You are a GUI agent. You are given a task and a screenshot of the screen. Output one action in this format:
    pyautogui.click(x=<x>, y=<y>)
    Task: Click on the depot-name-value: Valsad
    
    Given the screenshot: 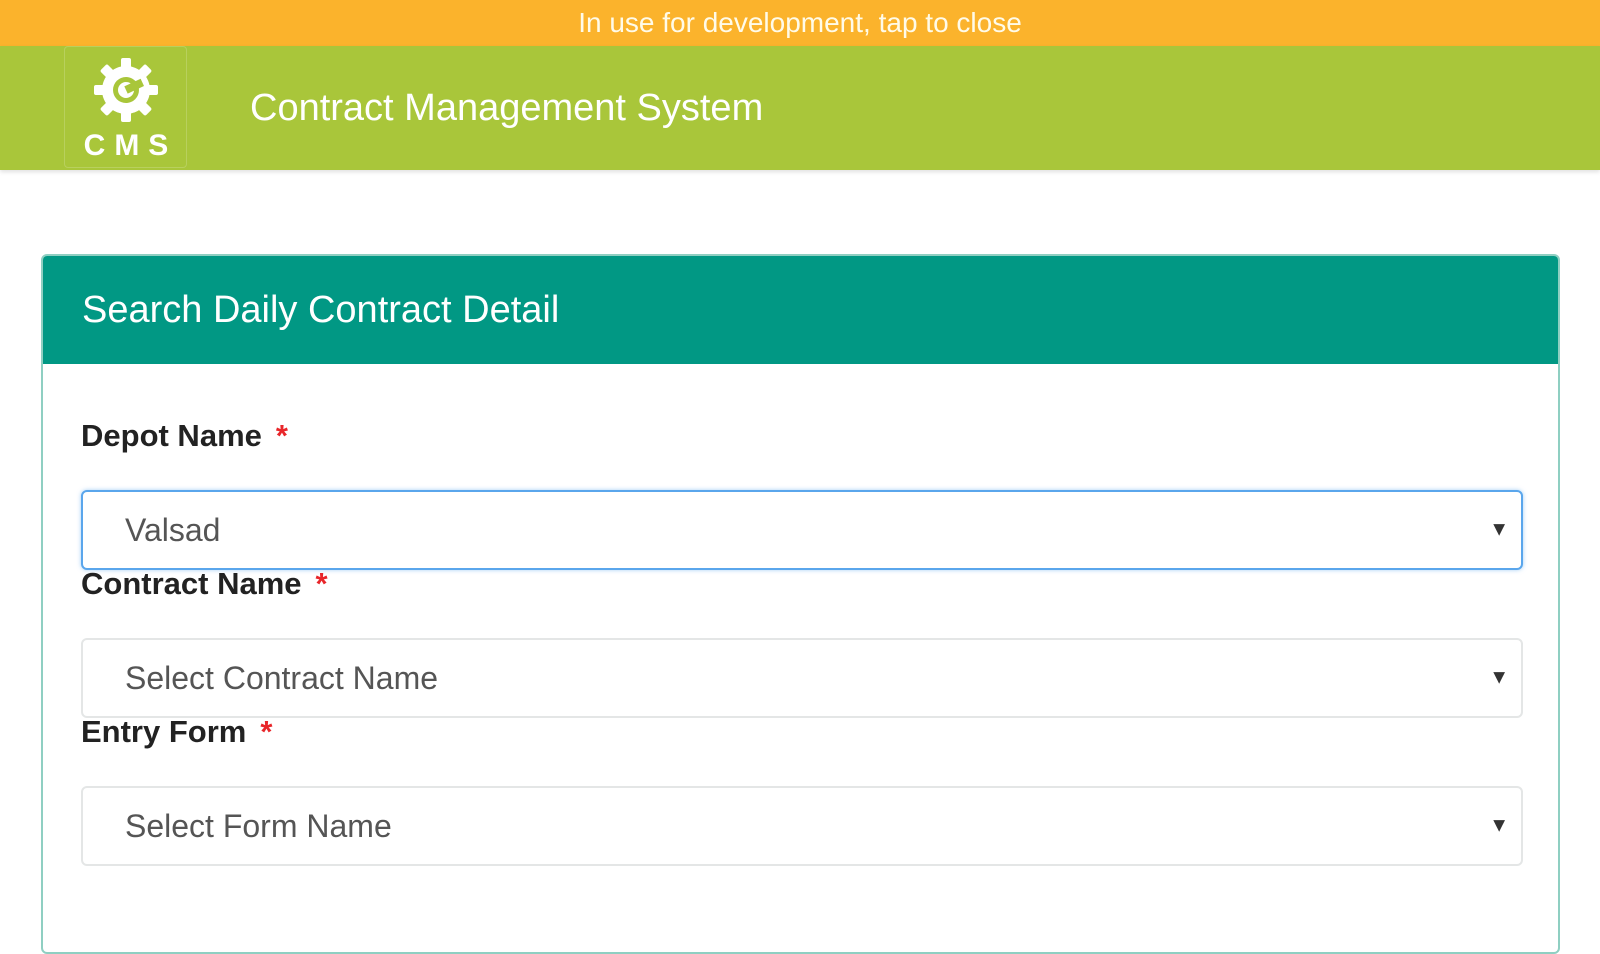 What is the action you would take?
    pyautogui.click(x=173, y=529)
    